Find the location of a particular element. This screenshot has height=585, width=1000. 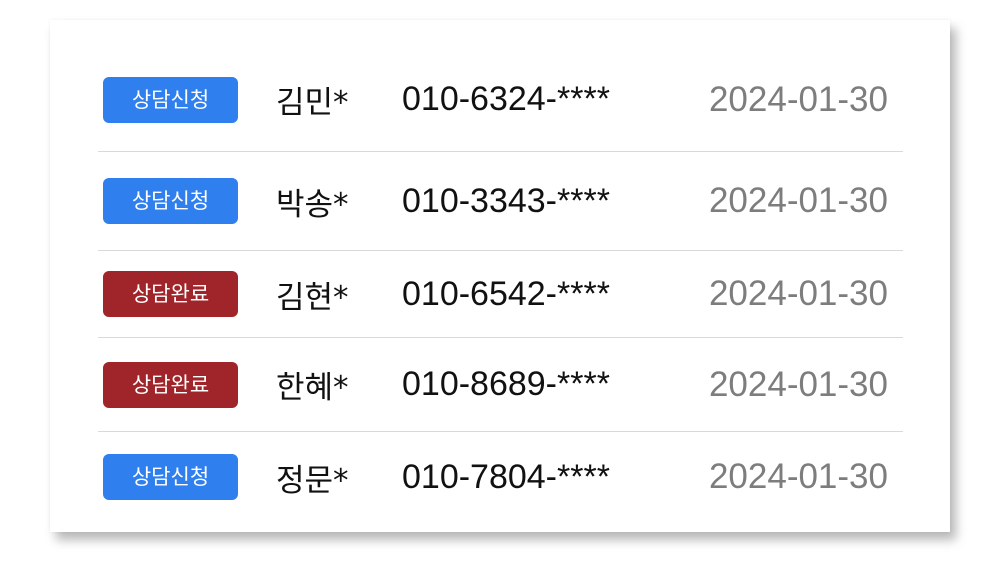

applicant-phone: 010-7804-**** is located at coordinates (506, 476).